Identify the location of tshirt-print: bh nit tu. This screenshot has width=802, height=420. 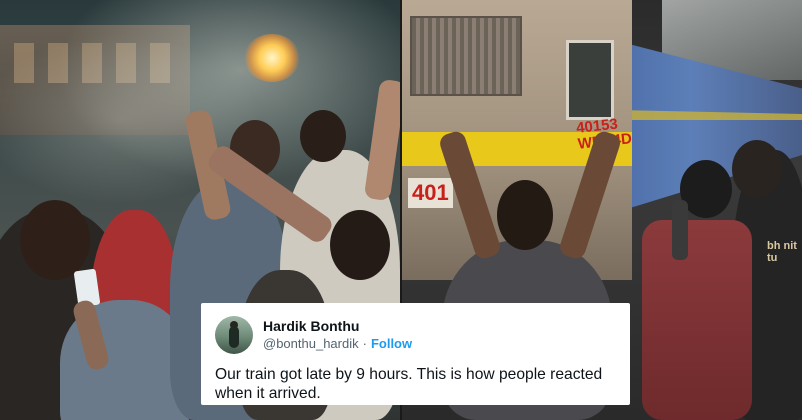
(782, 252).